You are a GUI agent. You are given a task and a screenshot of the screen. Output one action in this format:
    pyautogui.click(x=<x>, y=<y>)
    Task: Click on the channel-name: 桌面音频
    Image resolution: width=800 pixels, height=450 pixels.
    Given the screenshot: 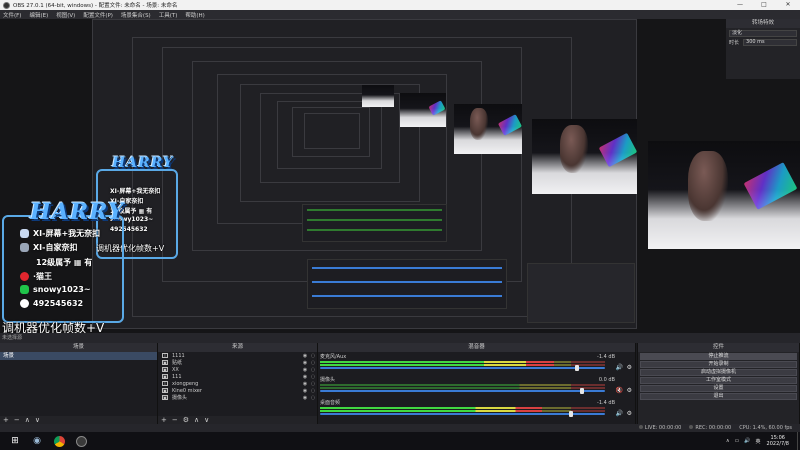 What is the action you would take?
    pyautogui.click(x=330, y=403)
    